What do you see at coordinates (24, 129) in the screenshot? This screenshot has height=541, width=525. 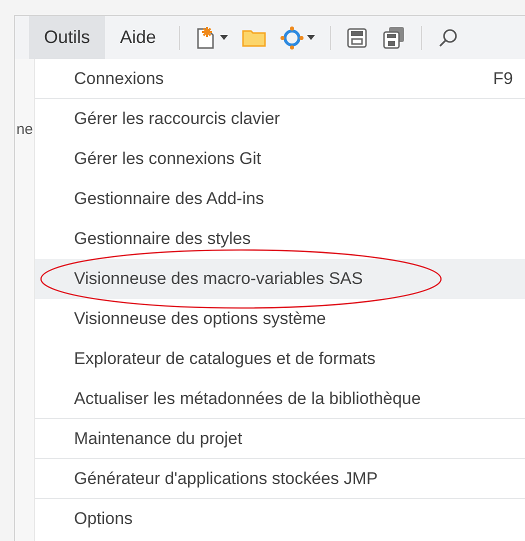 I see `background-text: ne` at bounding box center [24, 129].